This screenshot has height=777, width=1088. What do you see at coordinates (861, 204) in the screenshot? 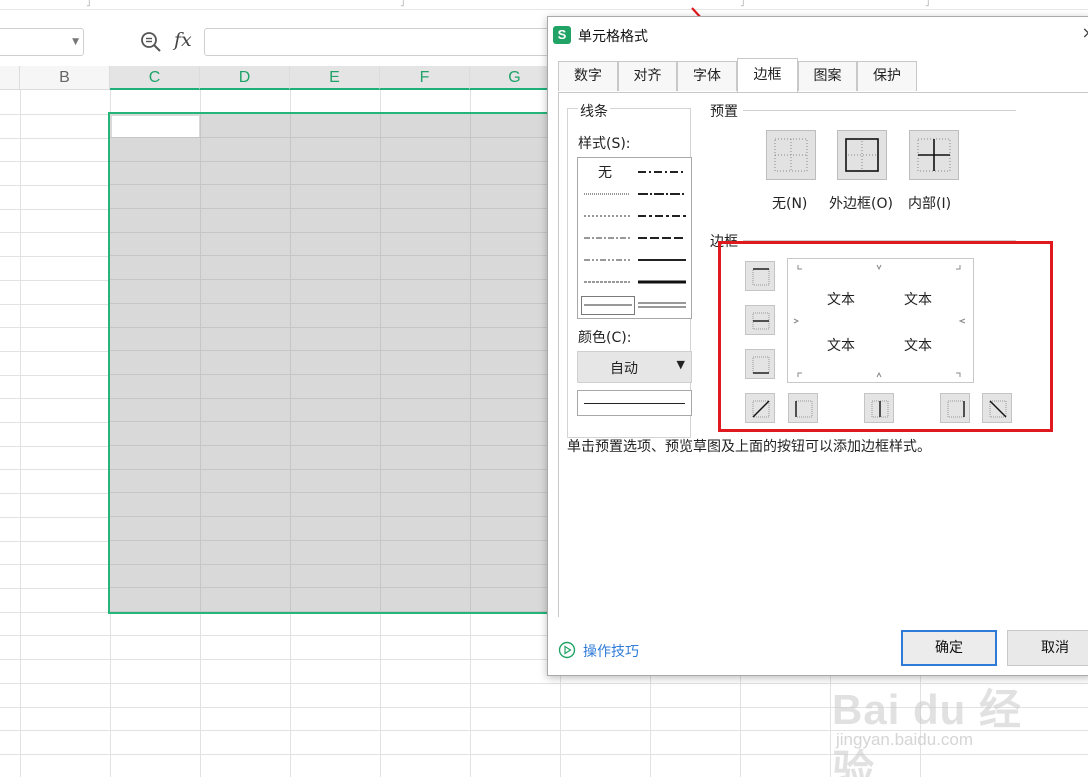
I see `preset-outline-label: 外边框(O)` at bounding box center [861, 204].